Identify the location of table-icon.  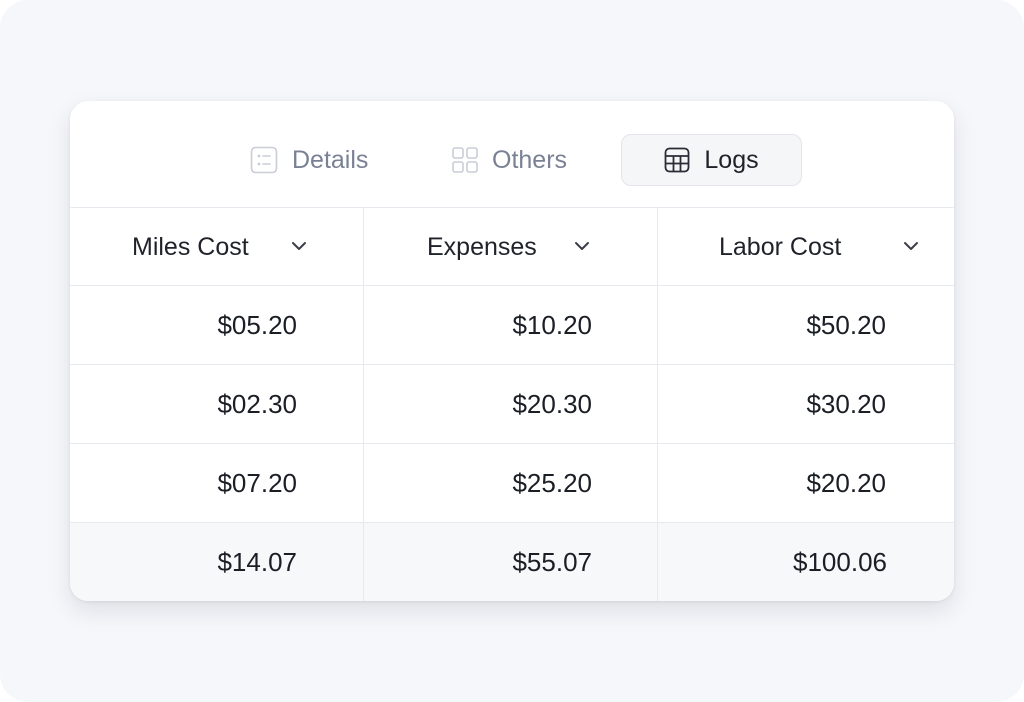
(677, 160).